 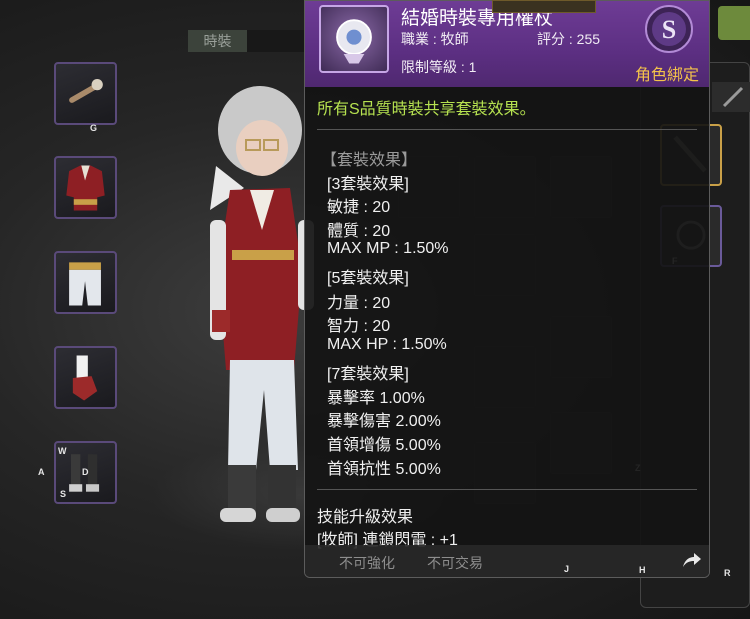 I want to click on sword-icon, so click(x=733, y=97).